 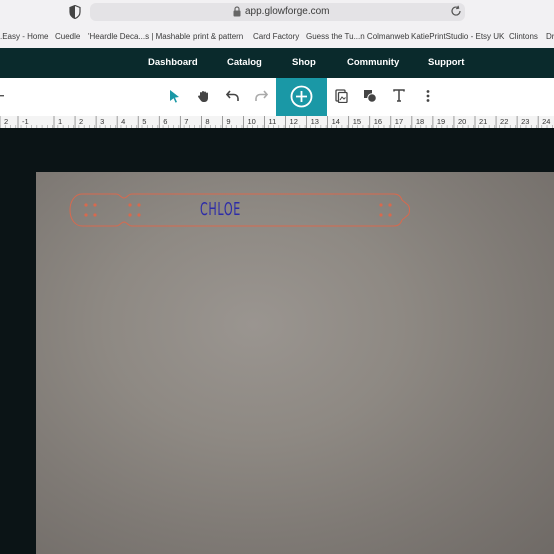 I want to click on bookmark-link: Card Factory, so click(x=276, y=37).